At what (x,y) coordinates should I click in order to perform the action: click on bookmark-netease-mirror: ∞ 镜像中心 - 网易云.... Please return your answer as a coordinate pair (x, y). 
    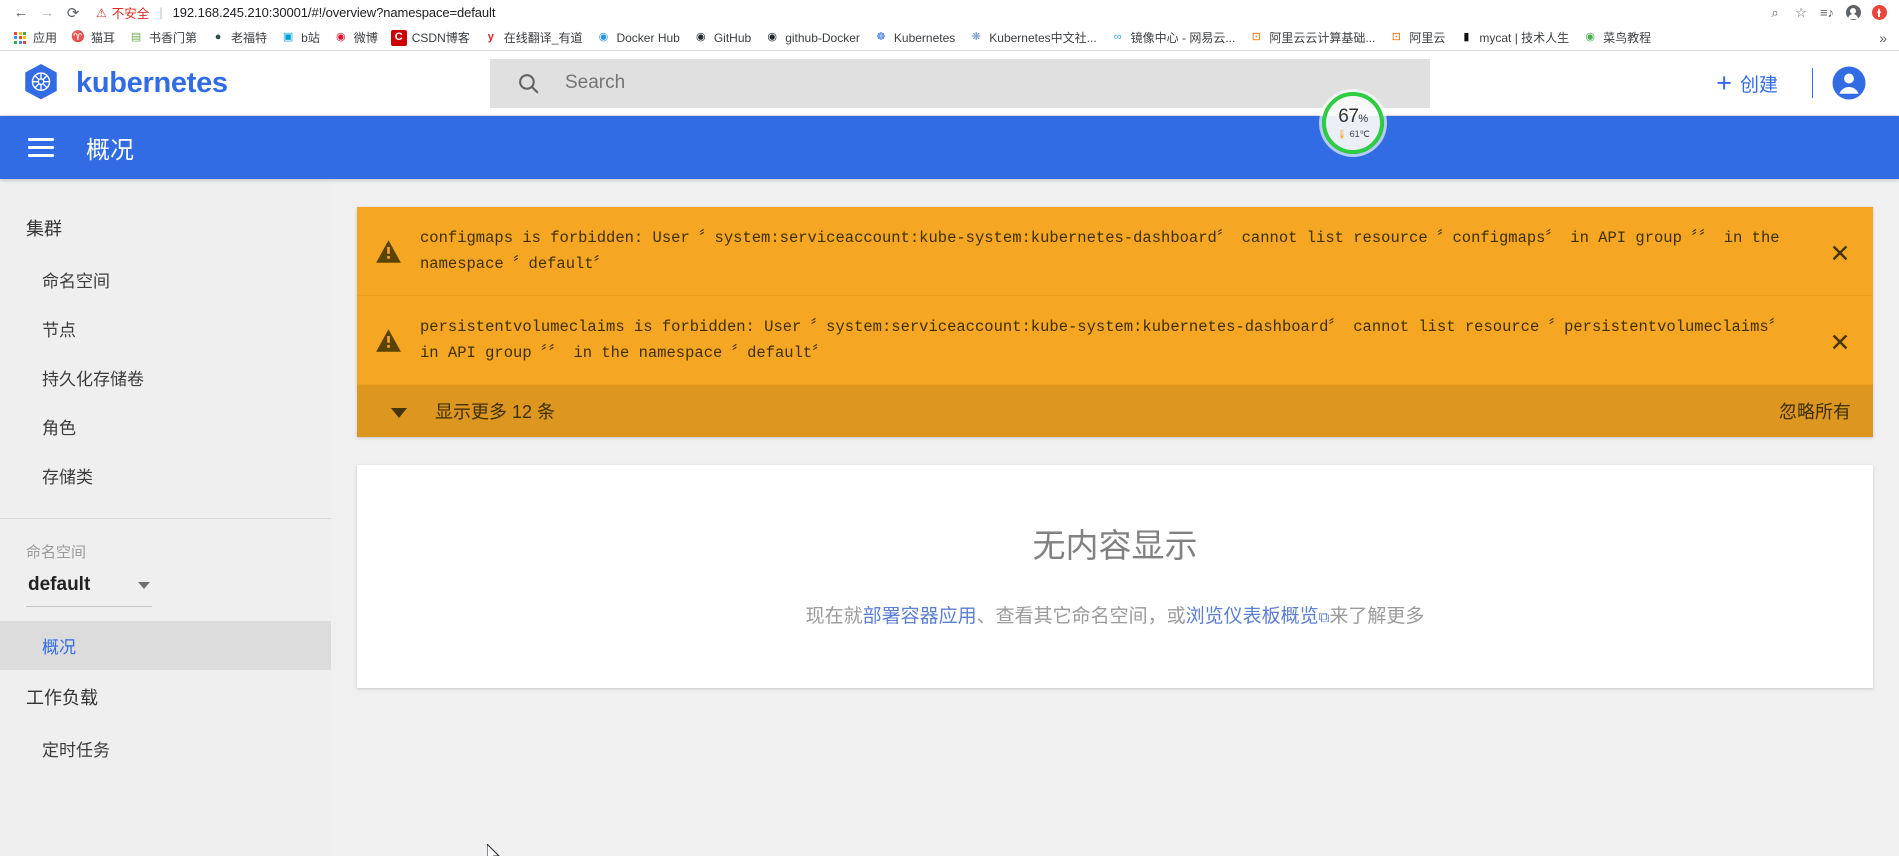
    Looking at the image, I should click on (1173, 37).